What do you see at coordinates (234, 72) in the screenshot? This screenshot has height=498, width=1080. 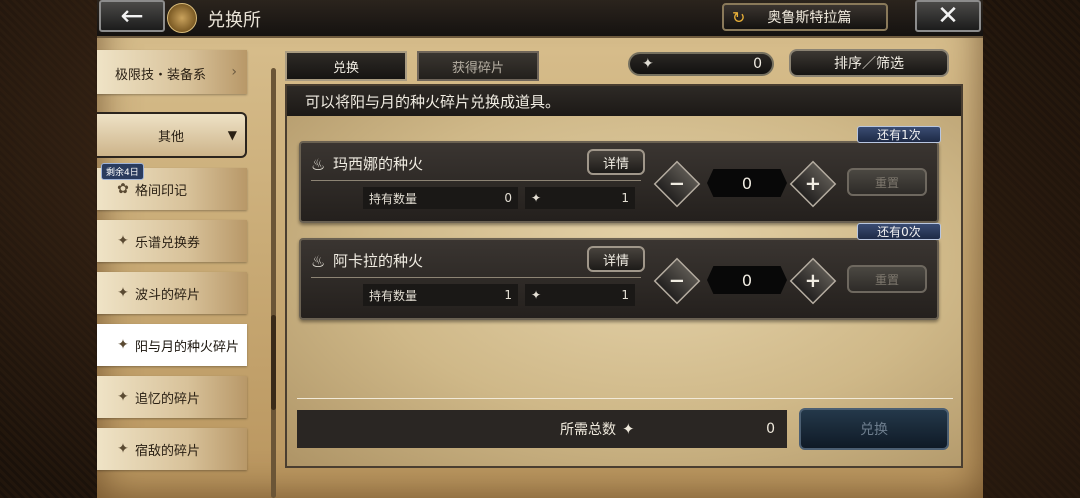 I see `chevron-right-icon: ›` at bounding box center [234, 72].